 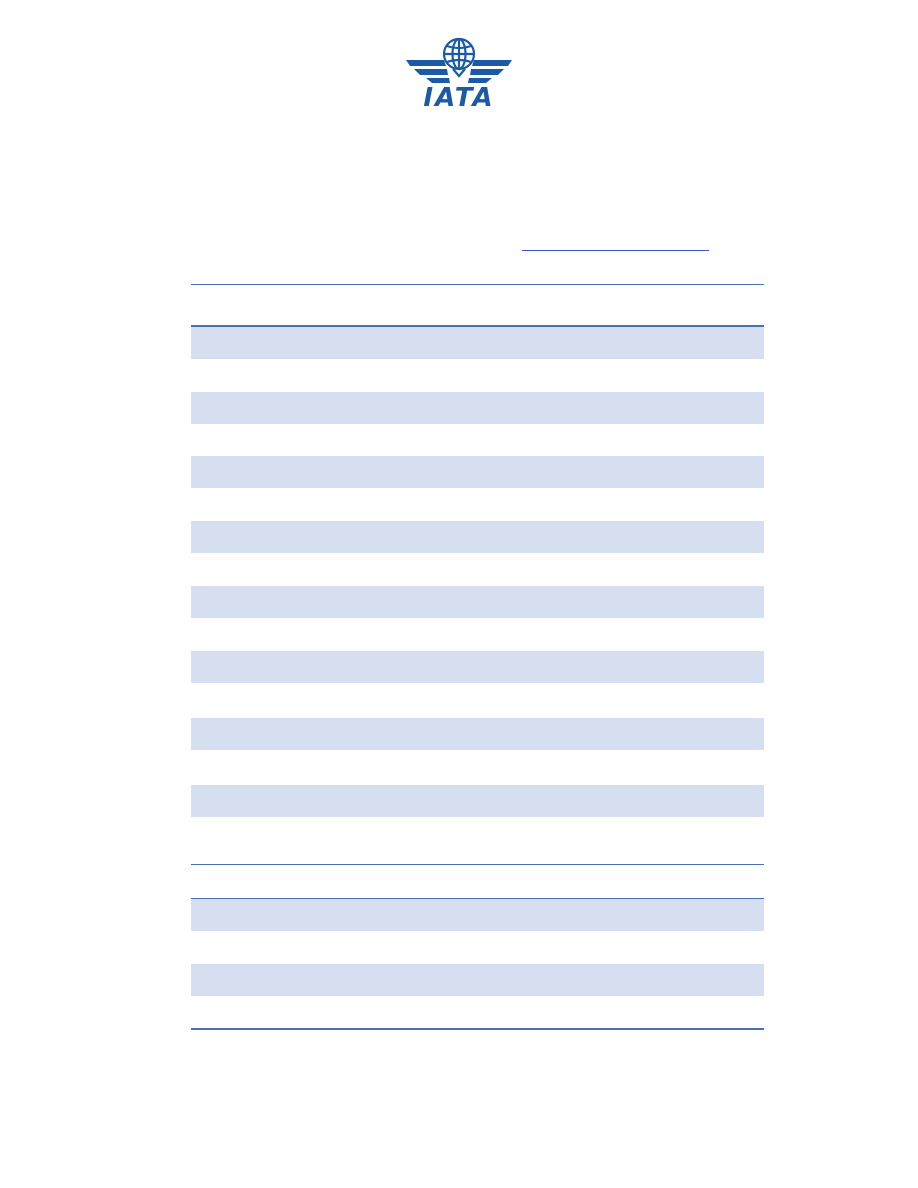 I want to click on left-wing-icon, so click(x=428, y=71).